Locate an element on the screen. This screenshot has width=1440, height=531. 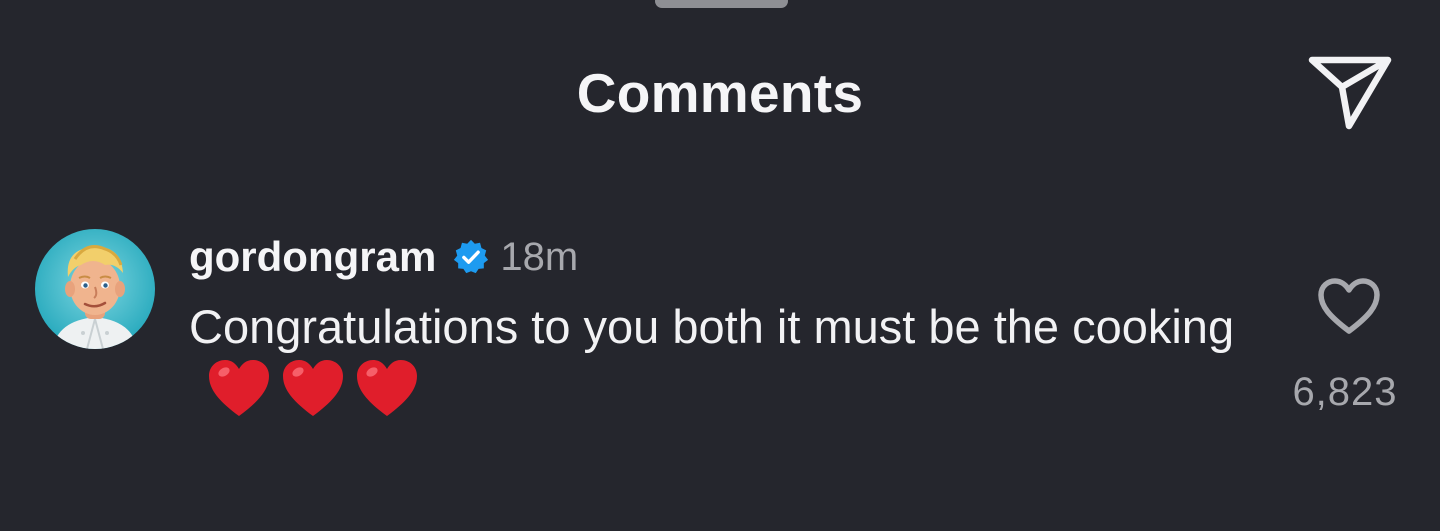
like-count: 6,823 is located at coordinates (1345, 392).